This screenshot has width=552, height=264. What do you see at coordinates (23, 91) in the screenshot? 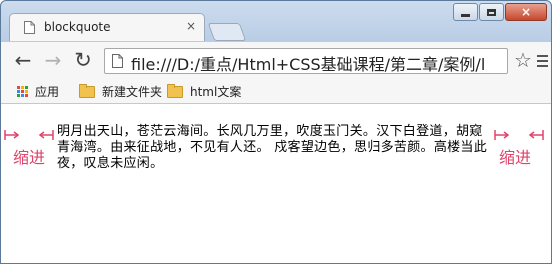
I see `apps-grid-icon` at bounding box center [23, 91].